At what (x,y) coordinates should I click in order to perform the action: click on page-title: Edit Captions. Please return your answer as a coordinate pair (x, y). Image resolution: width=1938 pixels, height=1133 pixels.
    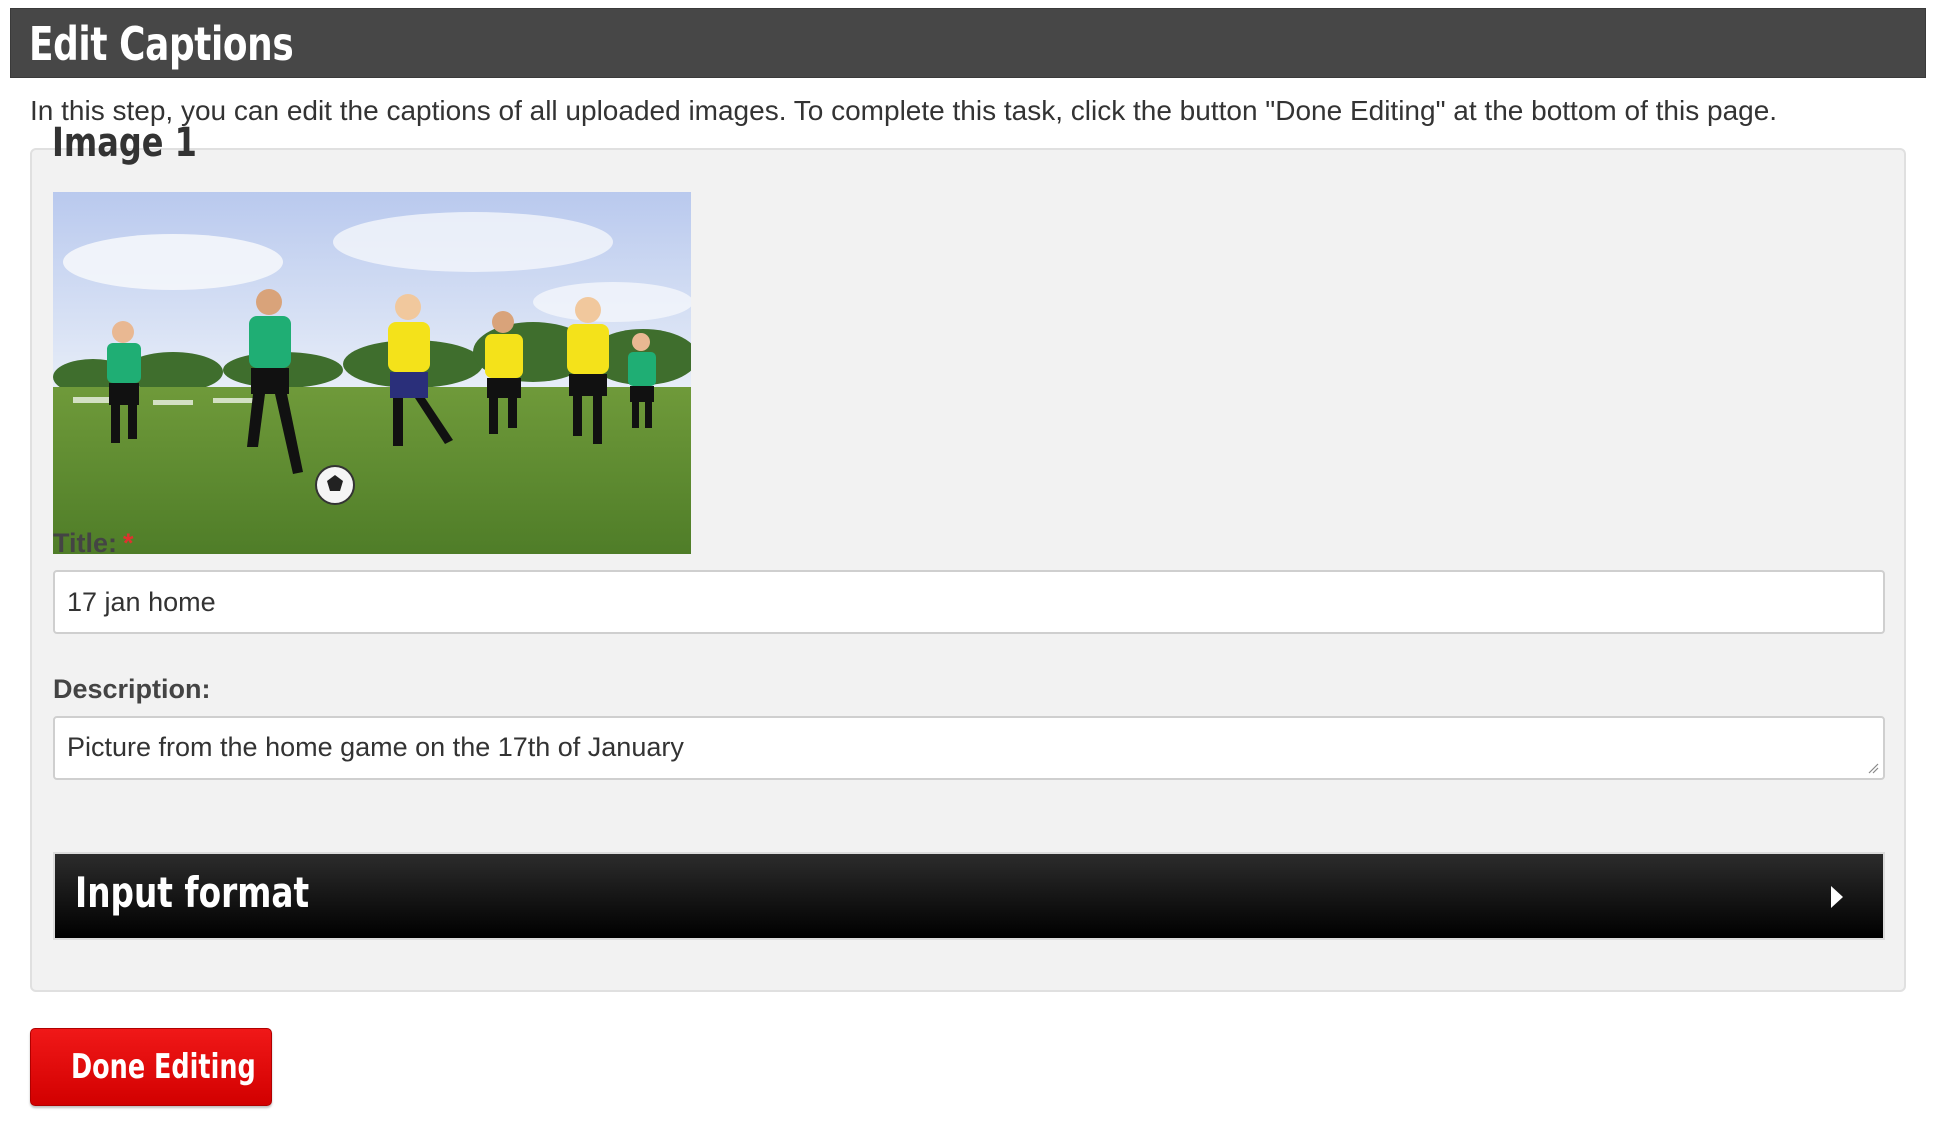
    Looking at the image, I should click on (161, 44).